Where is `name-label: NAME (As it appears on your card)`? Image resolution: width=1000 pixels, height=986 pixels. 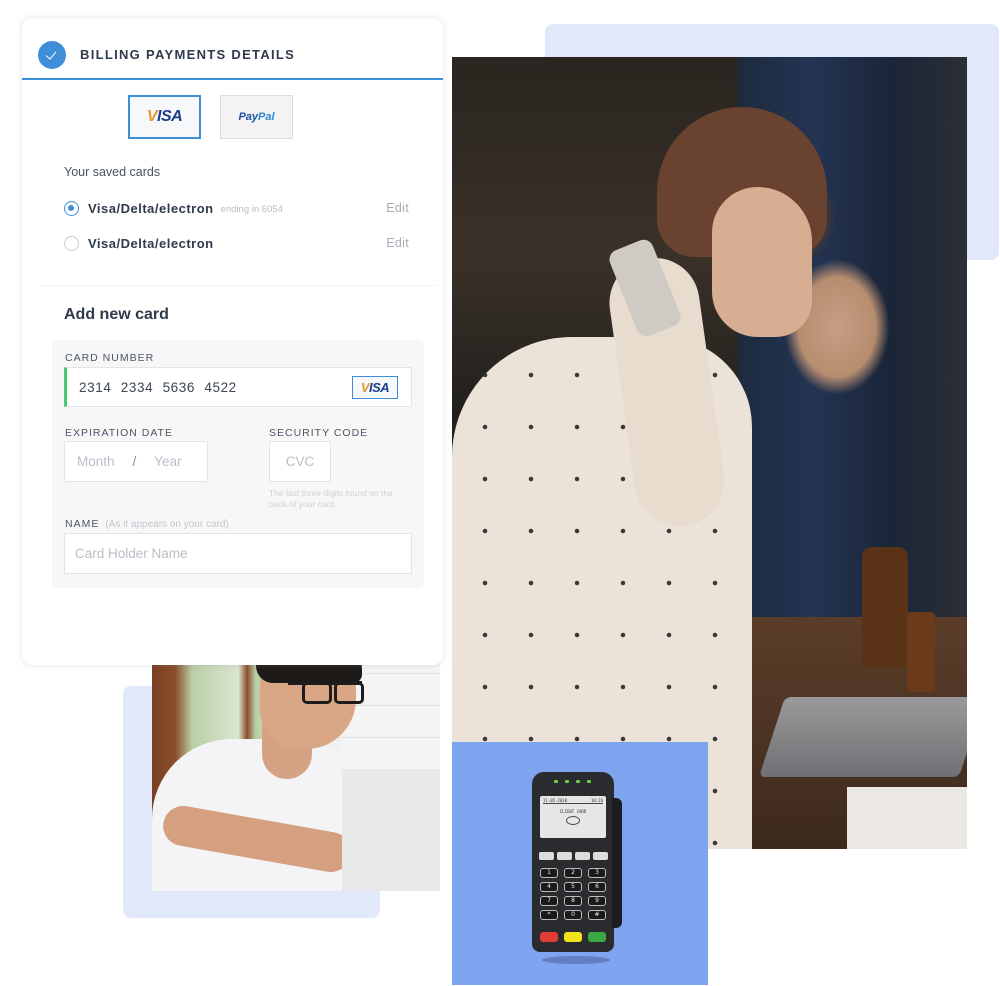
name-label: NAME (As it appears on your card) is located at coordinates (147, 524).